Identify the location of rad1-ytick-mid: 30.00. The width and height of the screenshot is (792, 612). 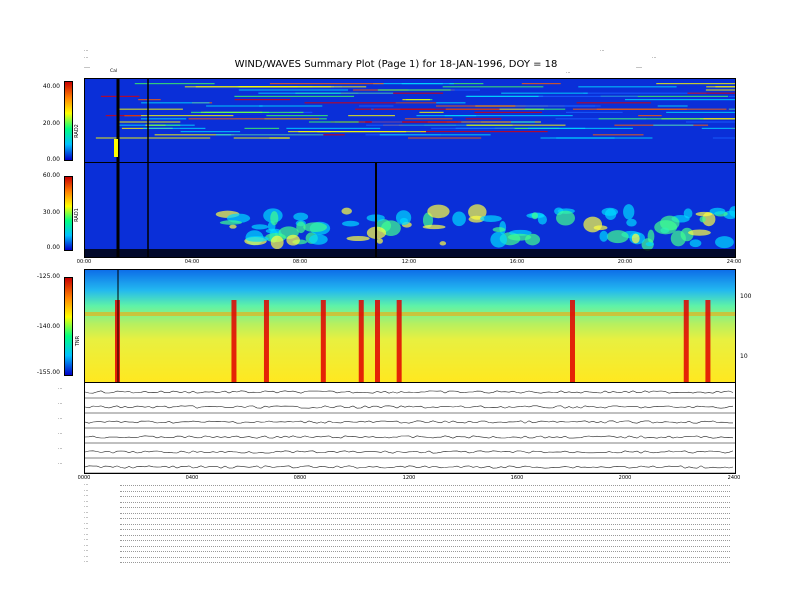
(51, 212).